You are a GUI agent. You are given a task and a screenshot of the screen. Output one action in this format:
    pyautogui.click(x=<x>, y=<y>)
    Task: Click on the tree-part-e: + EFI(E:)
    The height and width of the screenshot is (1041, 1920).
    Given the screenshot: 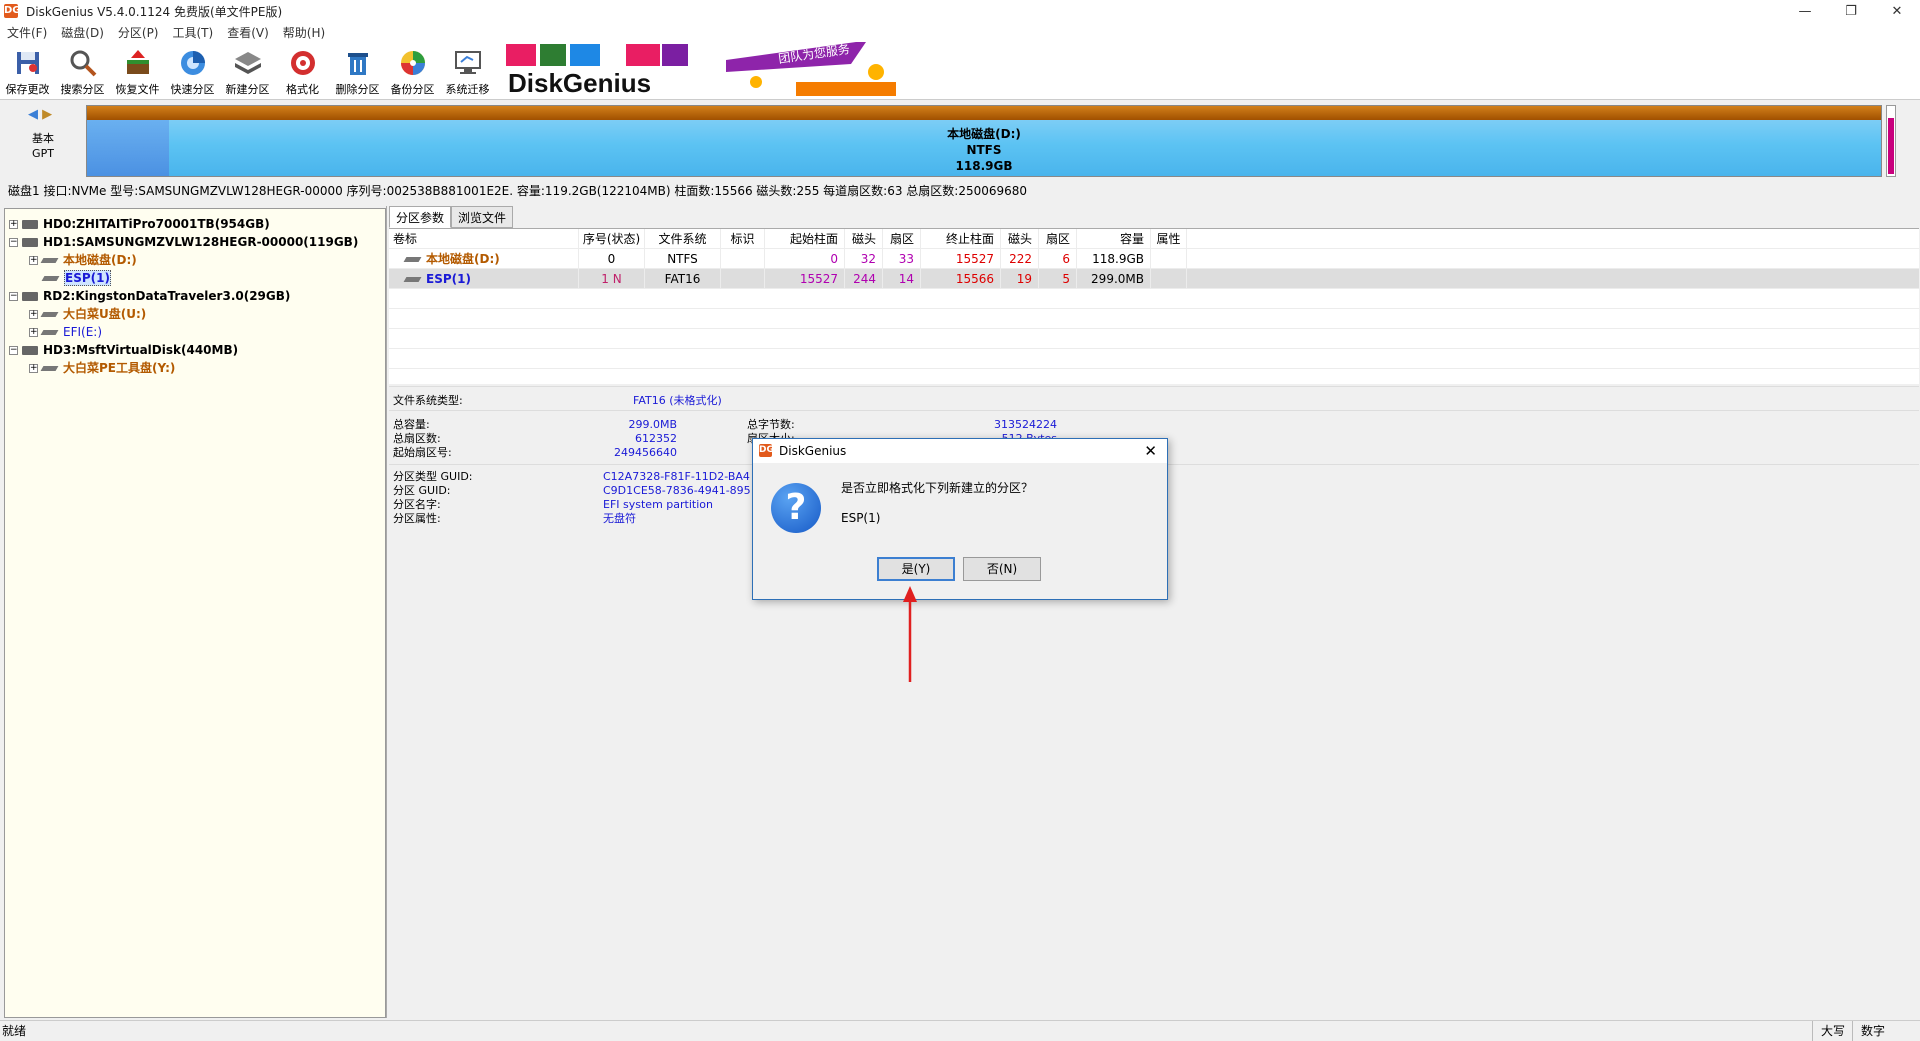 What is the action you would take?
    pyautogui.click(x=65, y=332)
    